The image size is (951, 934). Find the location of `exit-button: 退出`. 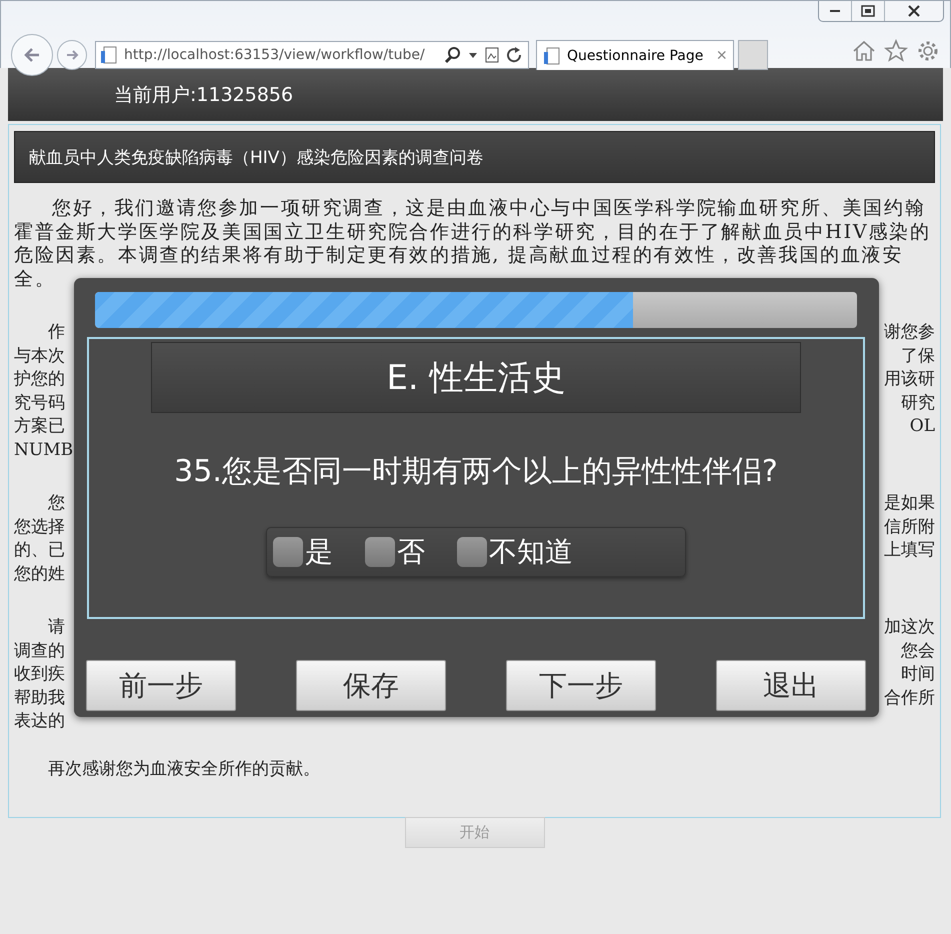

exit-button: 退出 is located at coordinates (791, 685).